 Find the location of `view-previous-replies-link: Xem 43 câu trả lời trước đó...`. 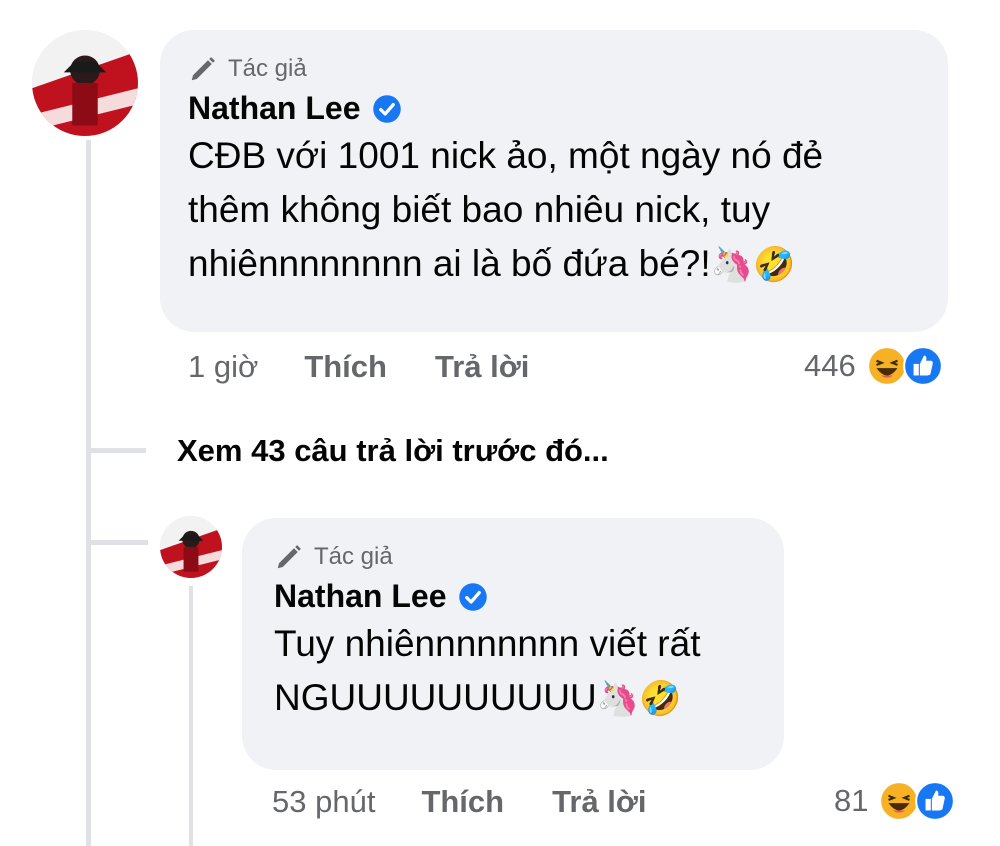

view-previous-replies-link: Xem 43 câu trả lời trước đó... is located at coordinates (393, 451).